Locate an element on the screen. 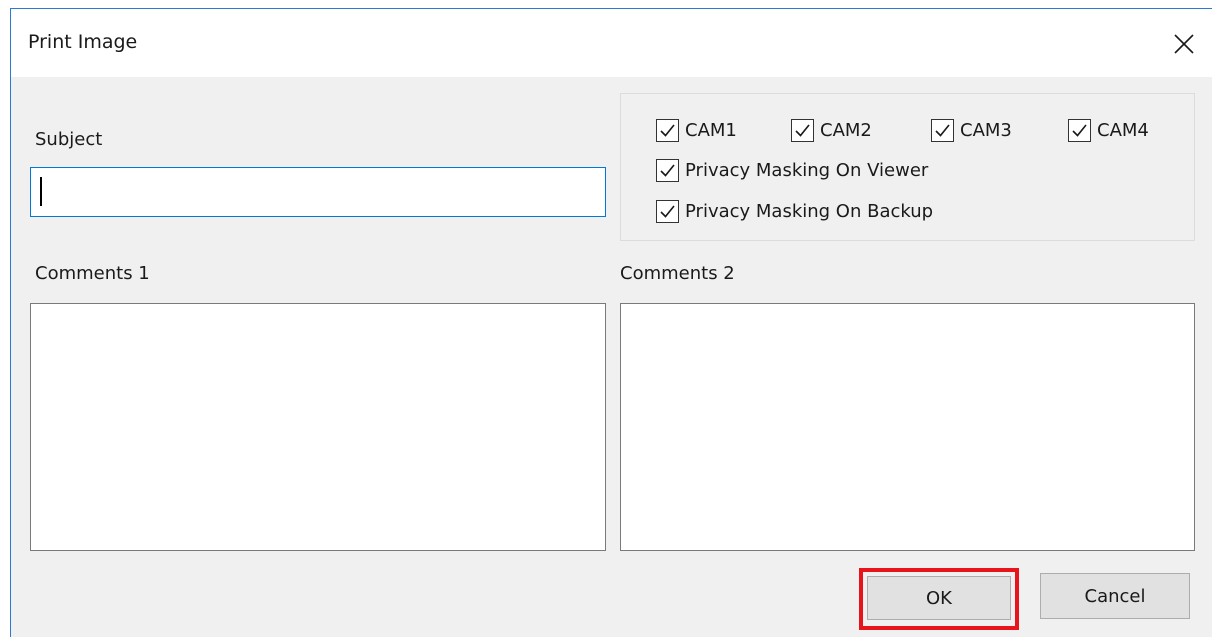 The image size is (1212, 637). comments2-label: Comments 2 is located at coordinates (677, 273).